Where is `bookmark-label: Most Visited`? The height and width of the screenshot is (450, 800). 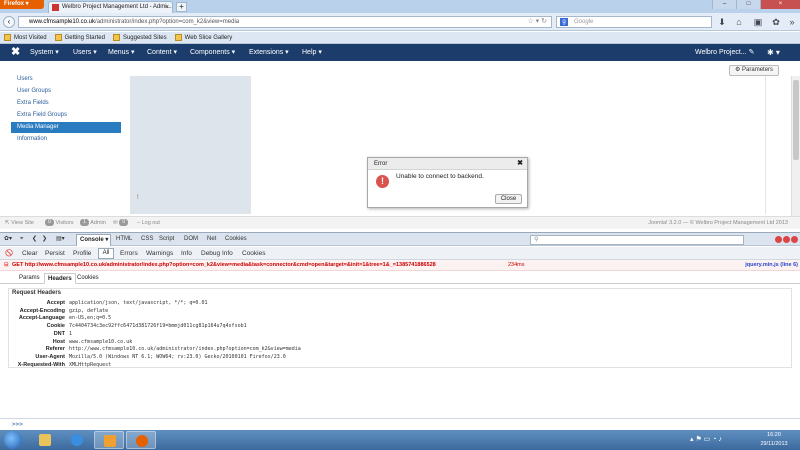
bookmark-label: Most Visited is located at coordinates (30, 37).